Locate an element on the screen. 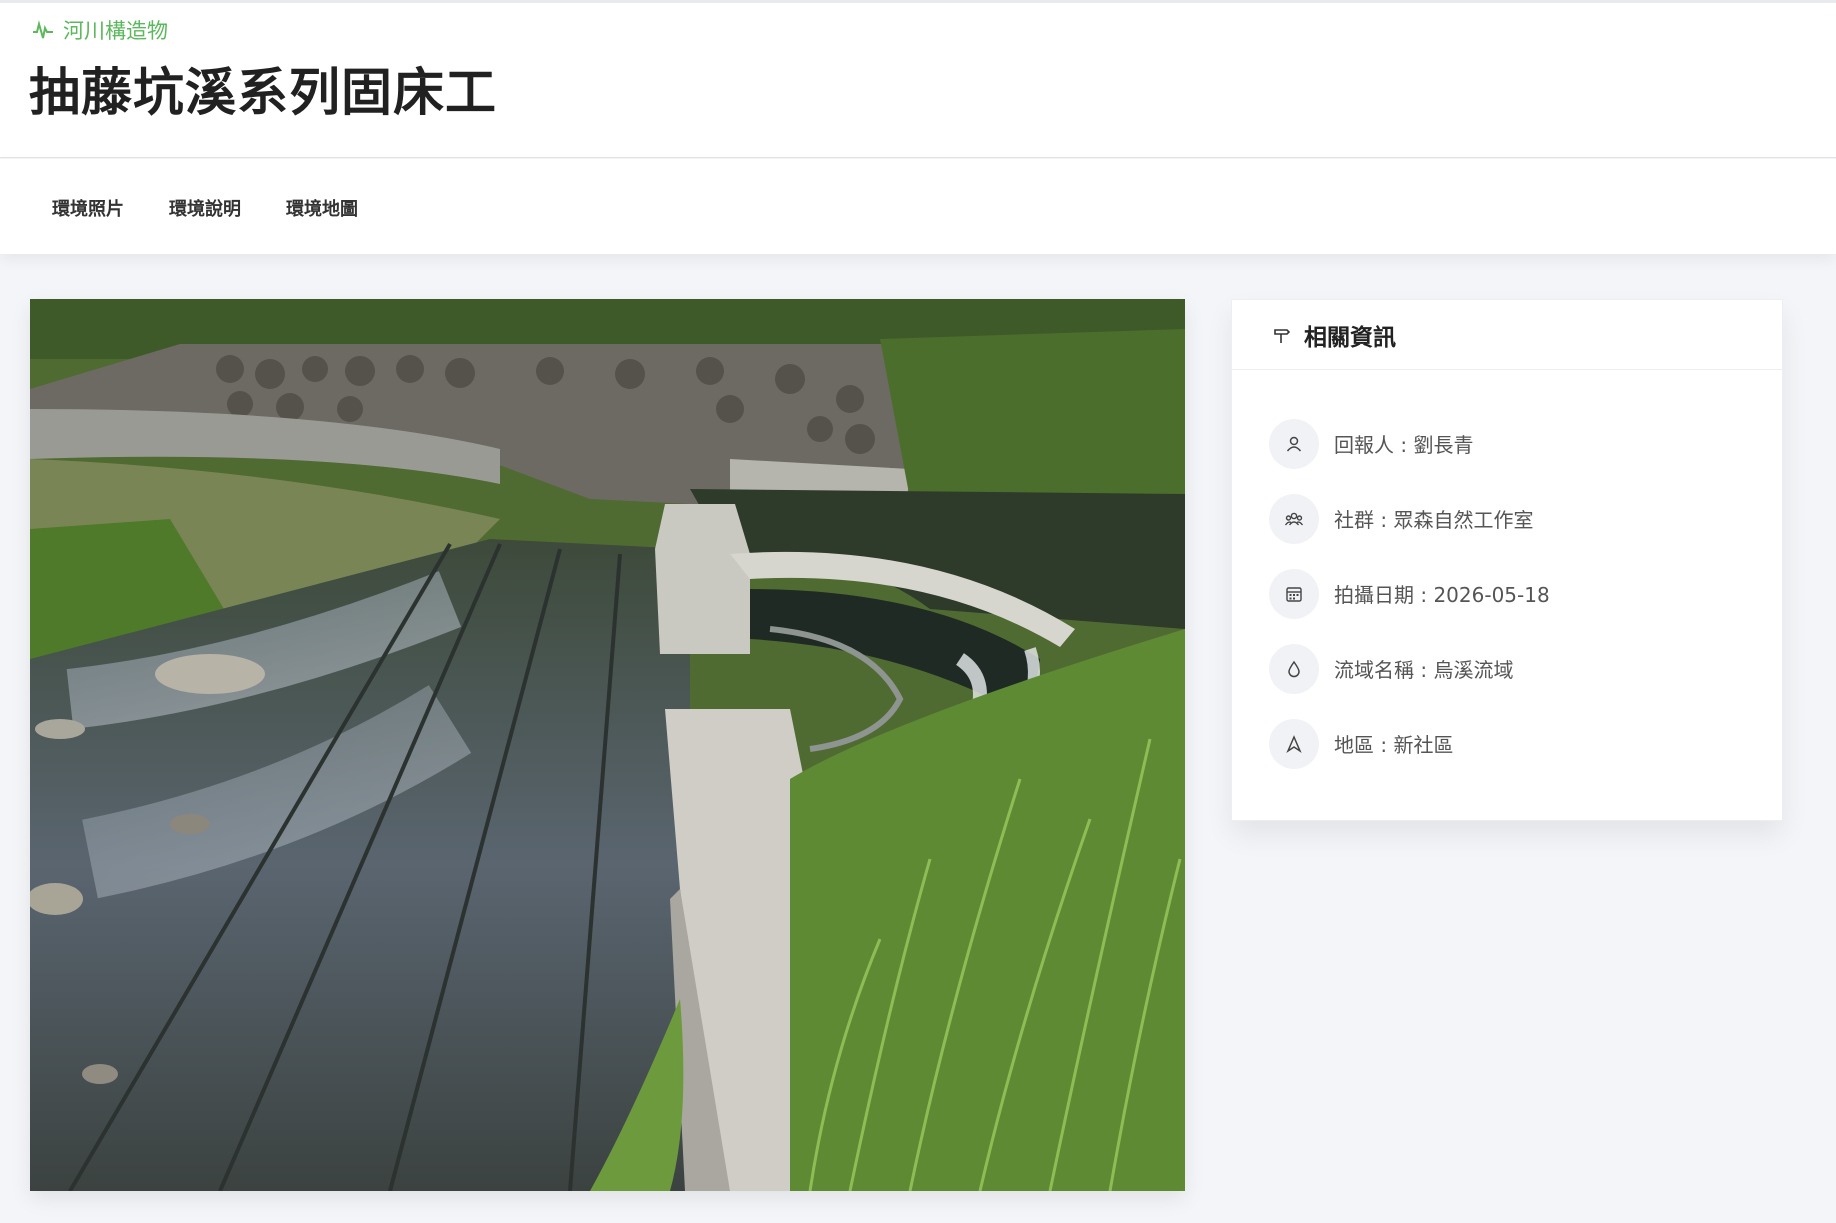  info-community-text: 社群 : 眾森自然工作室 is located at coordinates (1434, 520).